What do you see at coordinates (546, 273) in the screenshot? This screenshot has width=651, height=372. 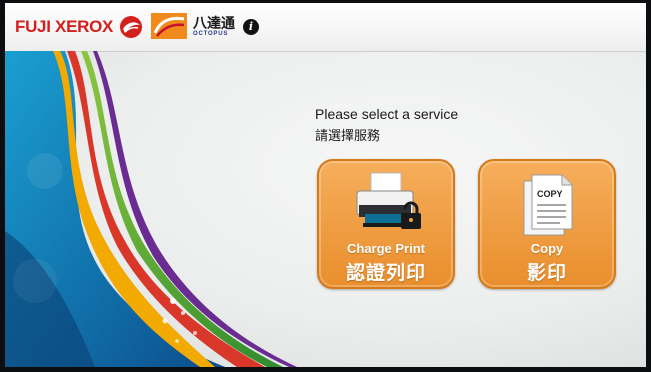 I see `copy-label-zh: 影印` at bounding box center [546, 273].